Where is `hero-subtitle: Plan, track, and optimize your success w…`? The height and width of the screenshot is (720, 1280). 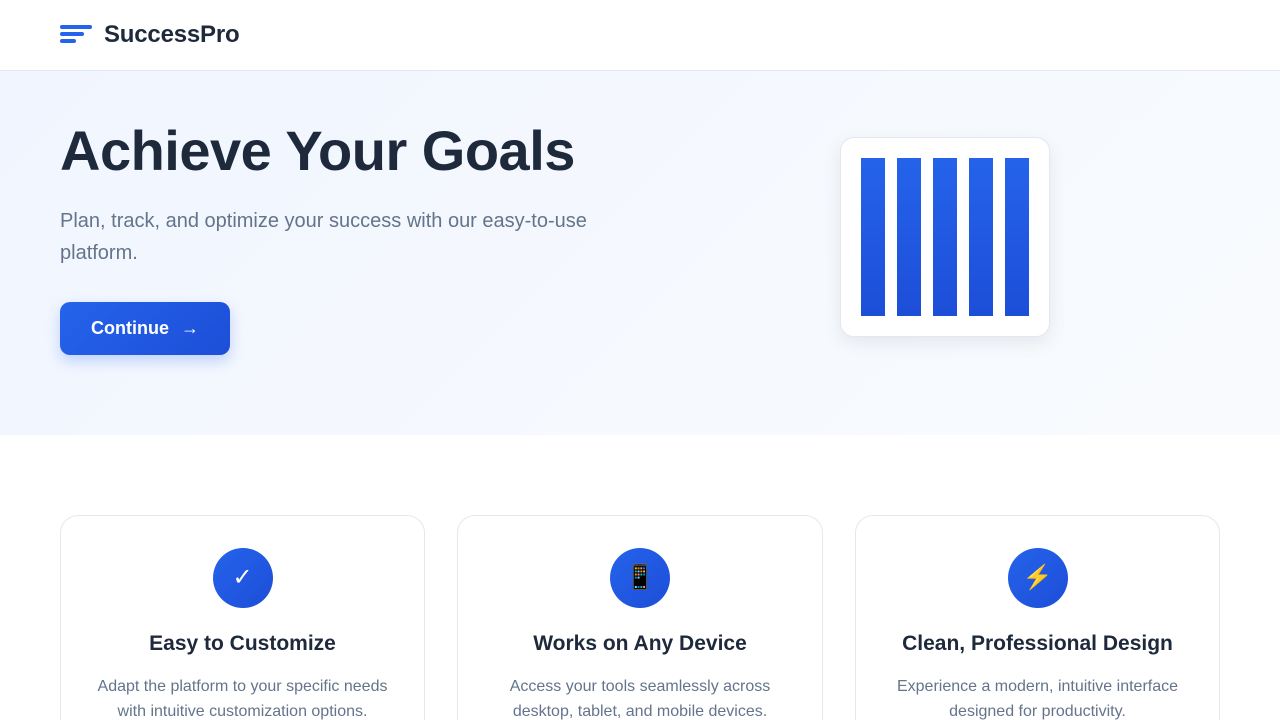
hero-subtitle: Plan, track, and optimize your success w… is located at coordinates (323, 237).